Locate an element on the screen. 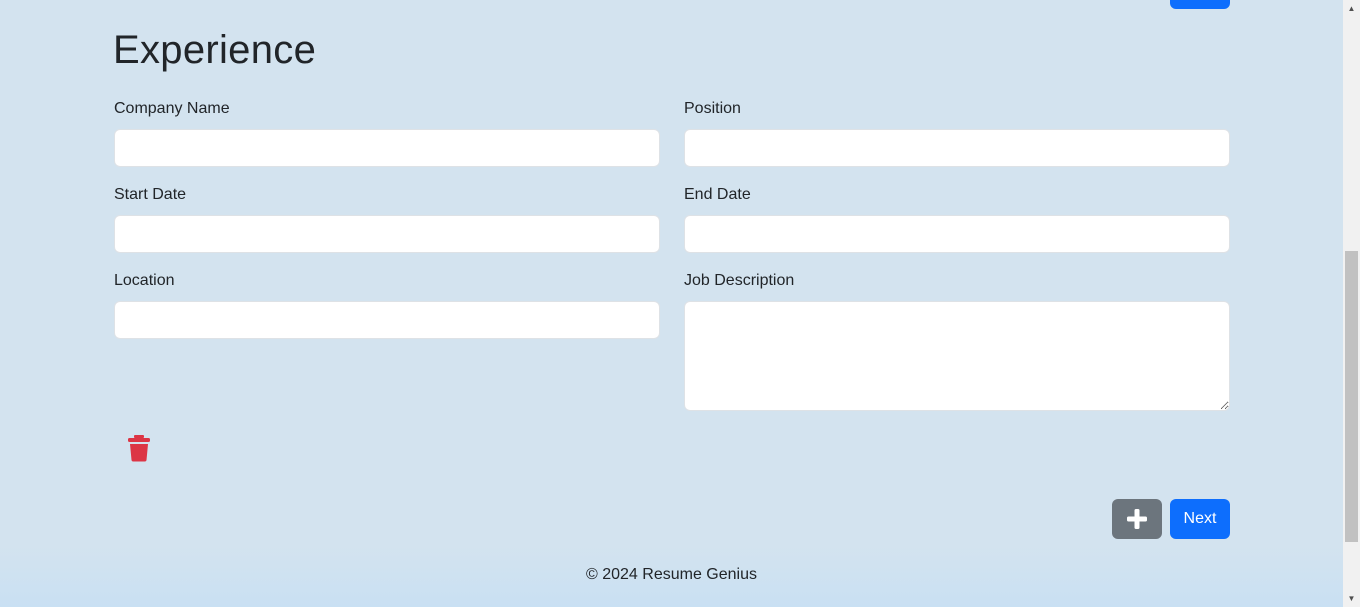 Image resolution: width=1360 pixels, height=607 pixels. next-button: Next is located at coordinates (1200, 519).